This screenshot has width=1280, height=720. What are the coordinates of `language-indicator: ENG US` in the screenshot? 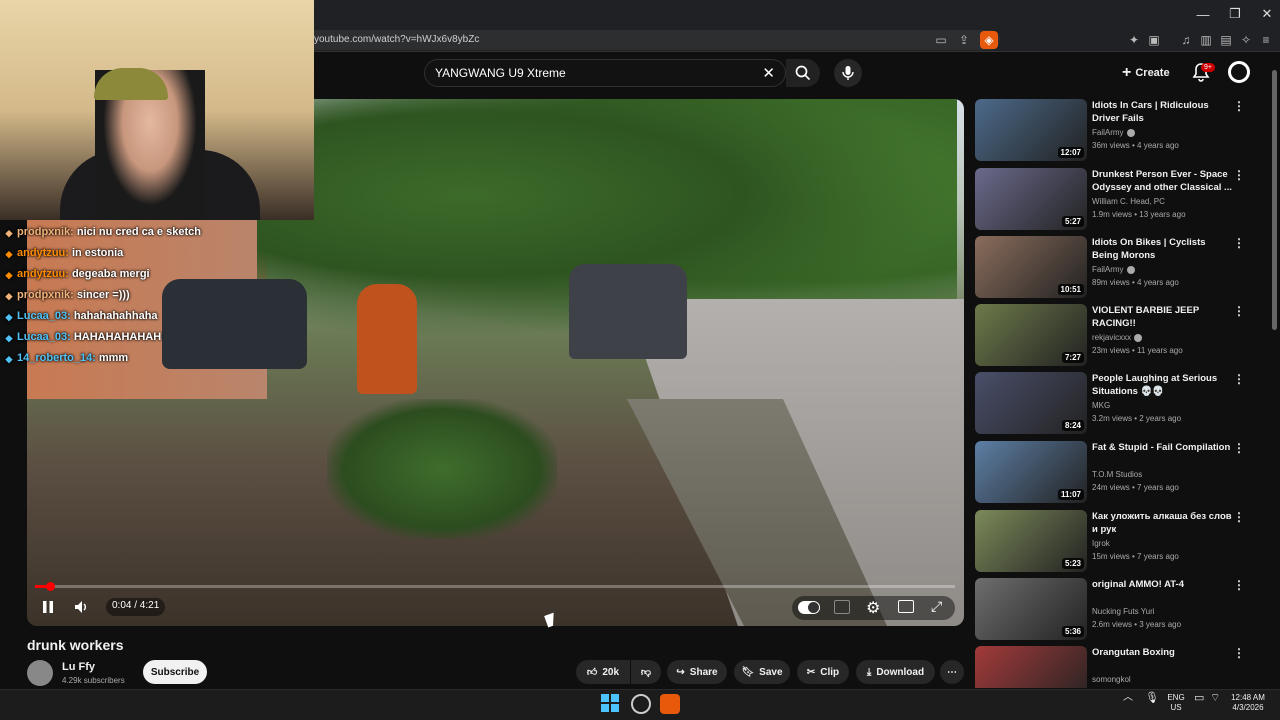 It's located at (1176, 703).